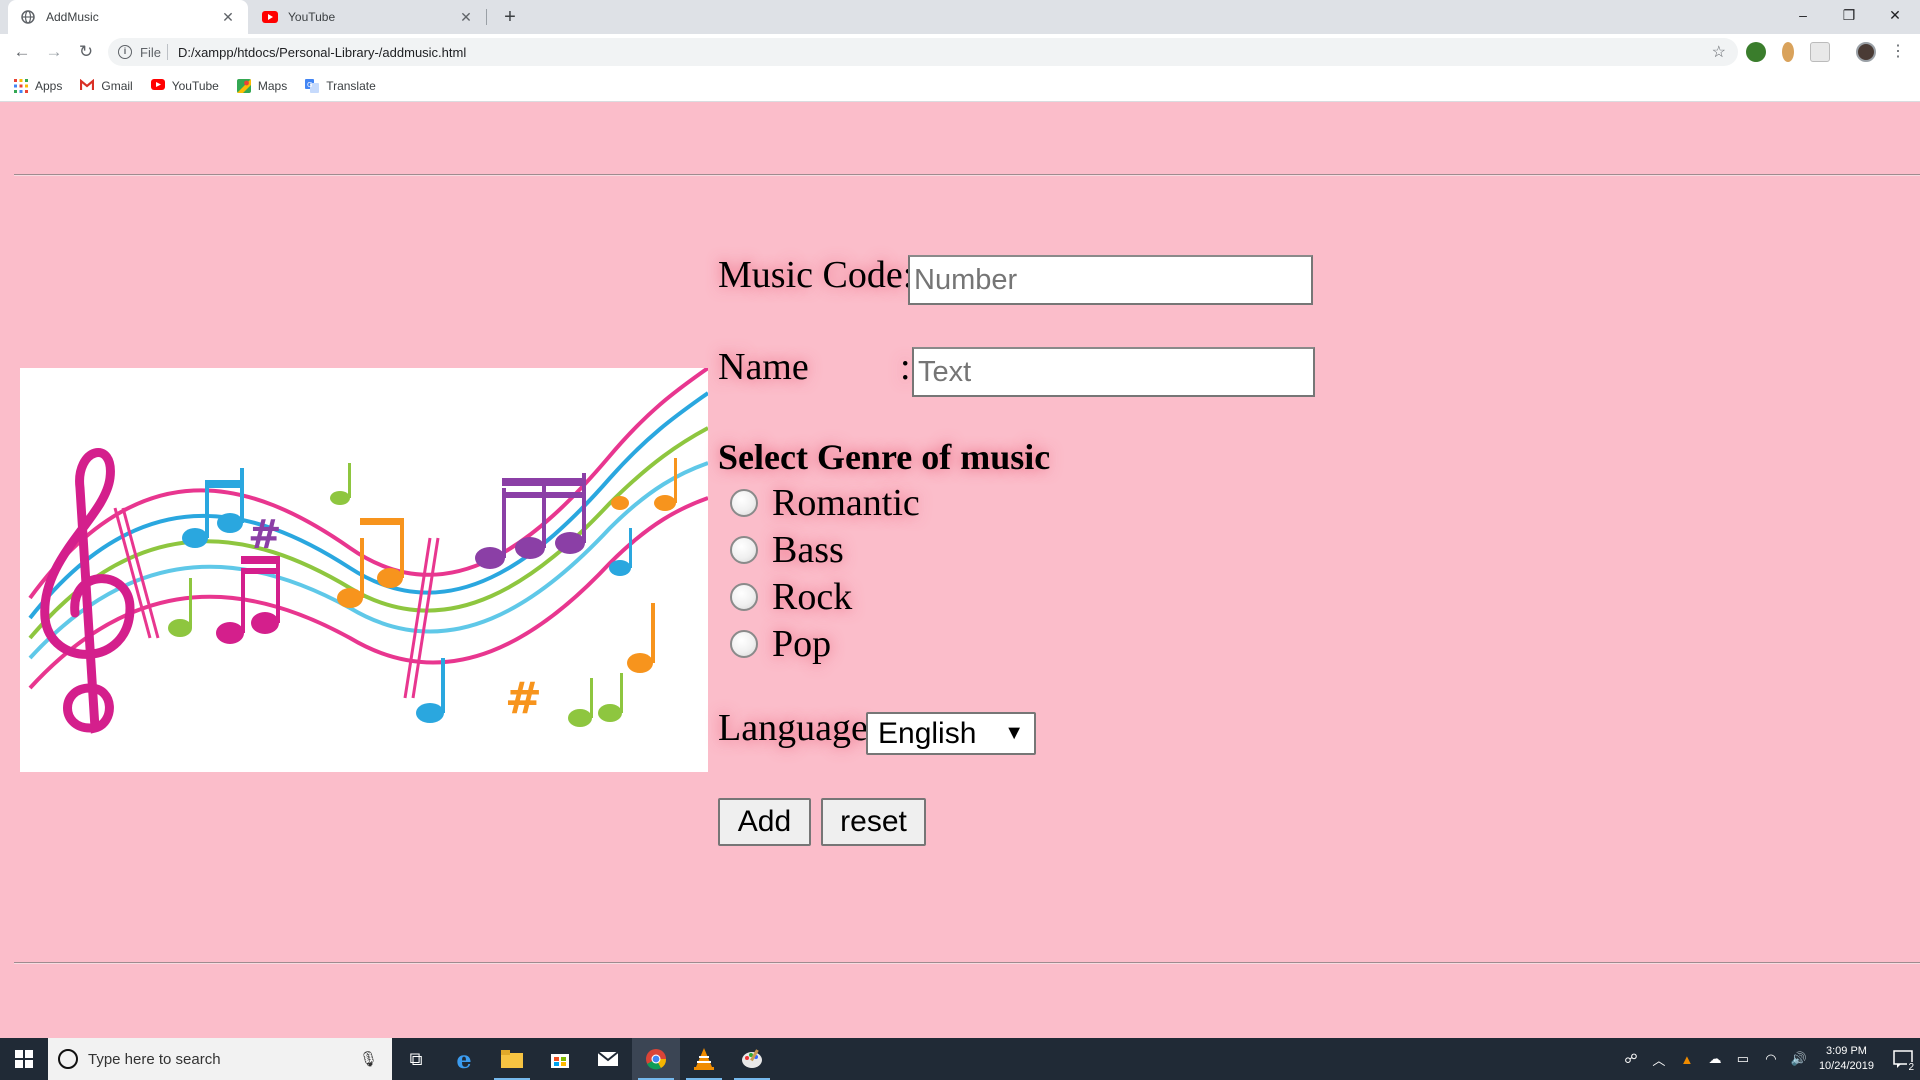 Image resolution: width=1920 pixels, height=1080 pixels. What do you see at coordinates (802, 644) in the screenshot?
I see `genre-label: Pop` at bounding box center [802, 644].